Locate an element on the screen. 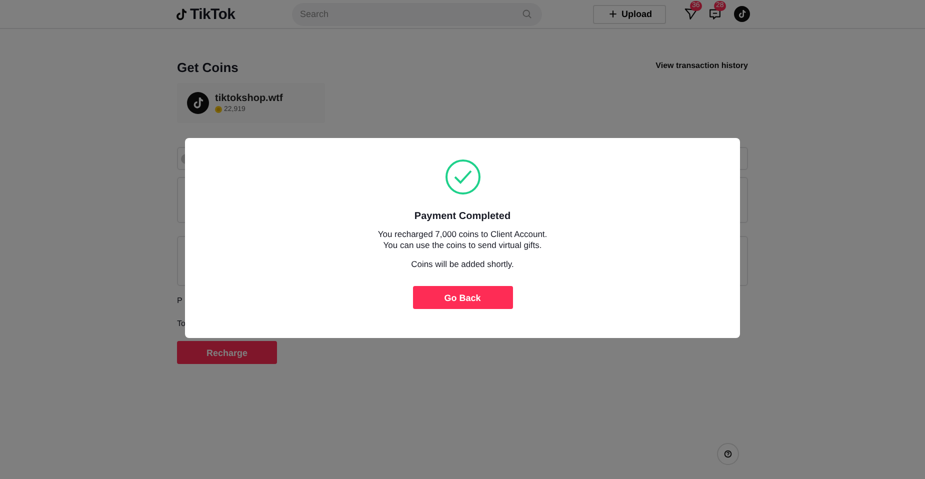 The image size is (925, 479). recharge-button: Recharge is located at coordinates (227, 352).